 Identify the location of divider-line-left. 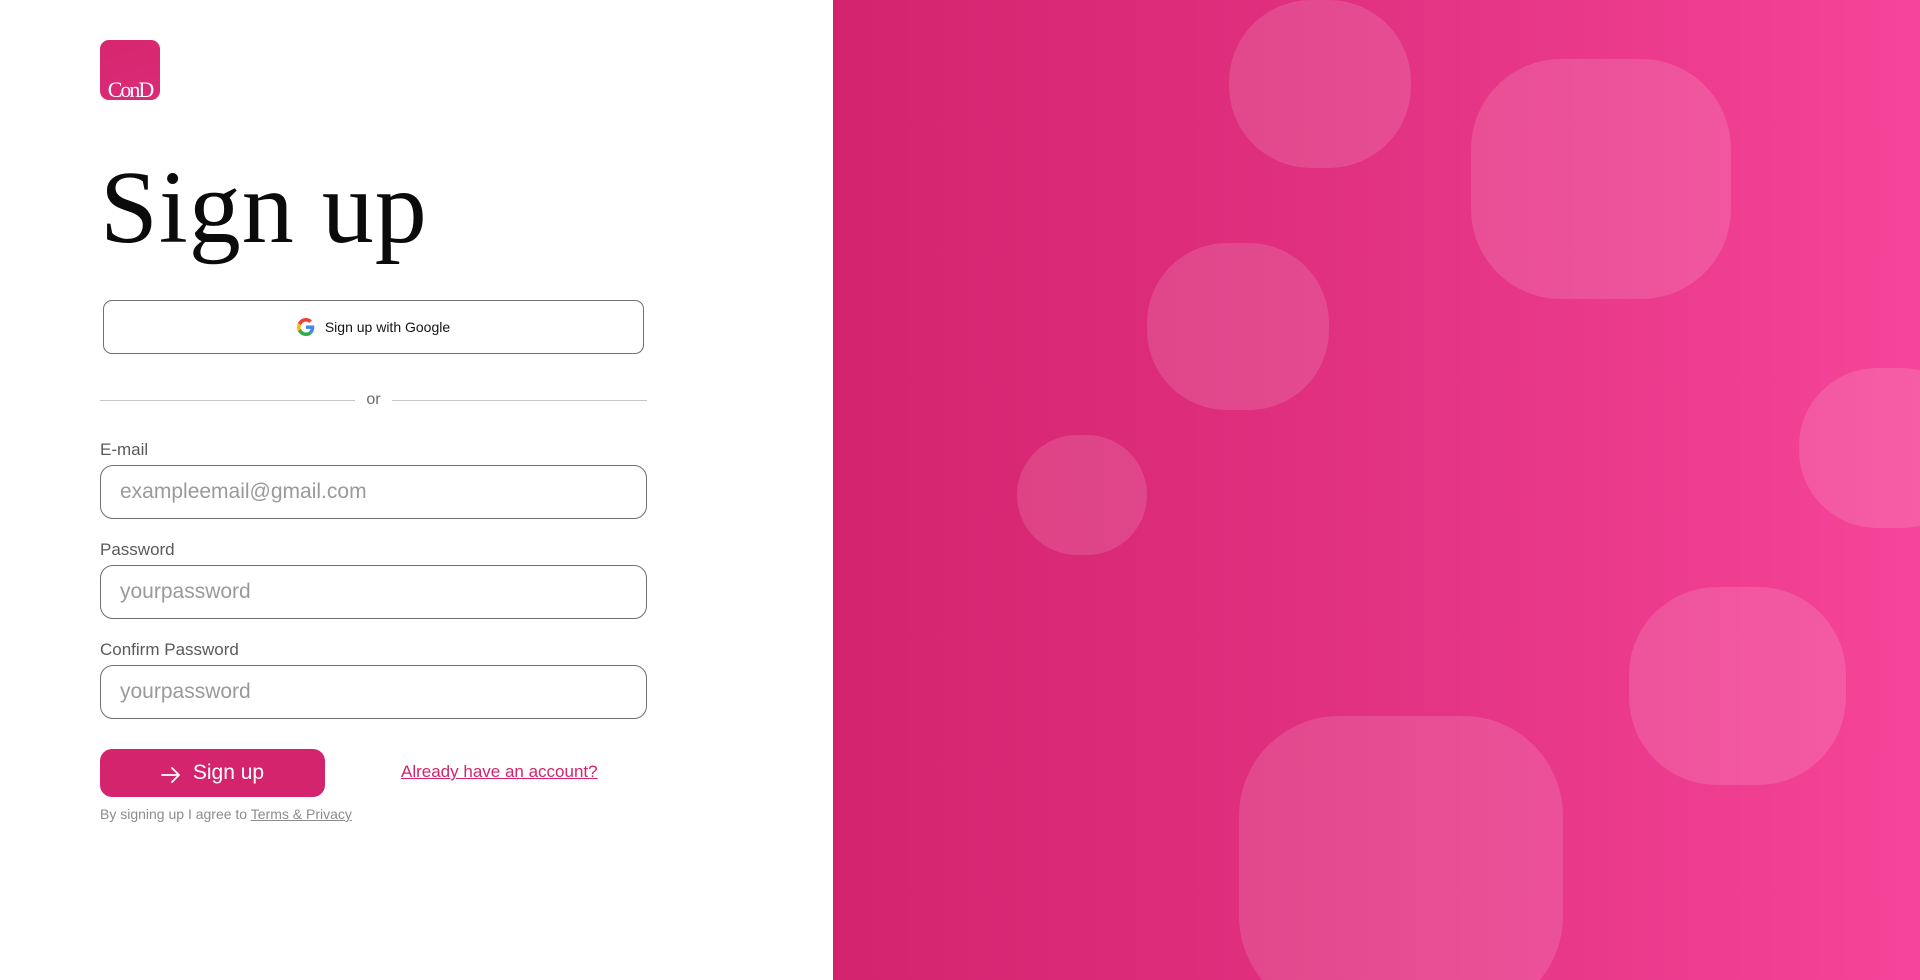
(228, 400).